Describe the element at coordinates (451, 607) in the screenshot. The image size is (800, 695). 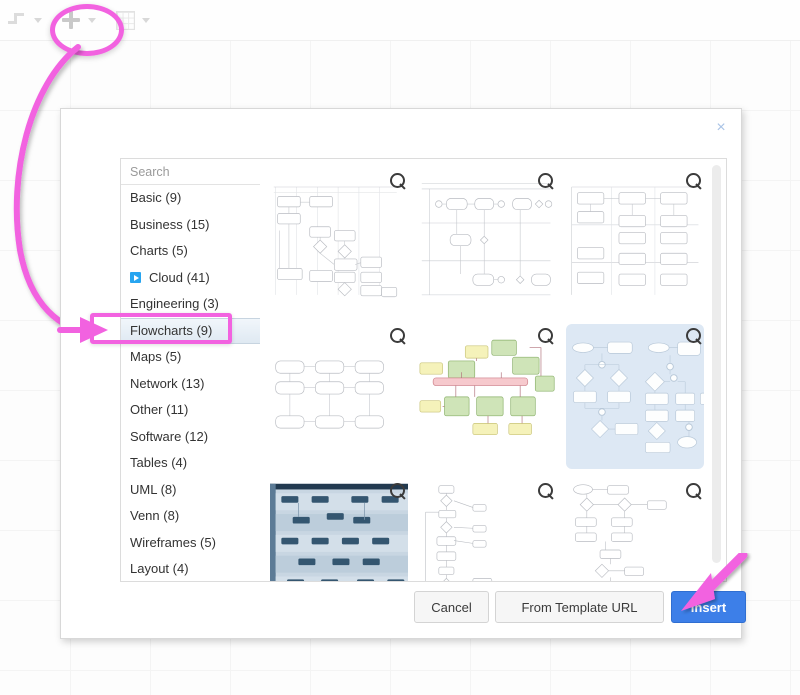
I see `cancel-button: Cancel` at that location.